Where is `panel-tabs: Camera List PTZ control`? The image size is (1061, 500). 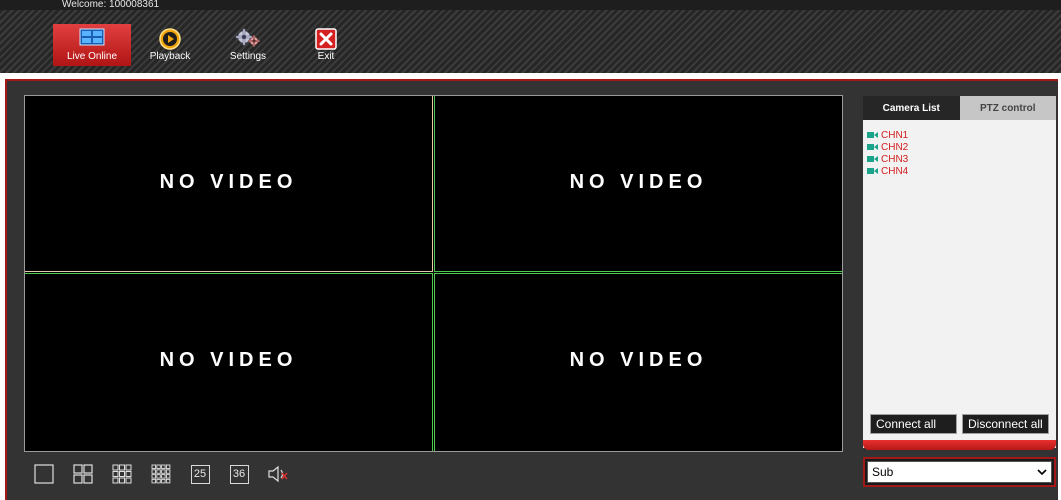
panel-tabs: Camera List PTZ control is located at coordinates (959, 108).